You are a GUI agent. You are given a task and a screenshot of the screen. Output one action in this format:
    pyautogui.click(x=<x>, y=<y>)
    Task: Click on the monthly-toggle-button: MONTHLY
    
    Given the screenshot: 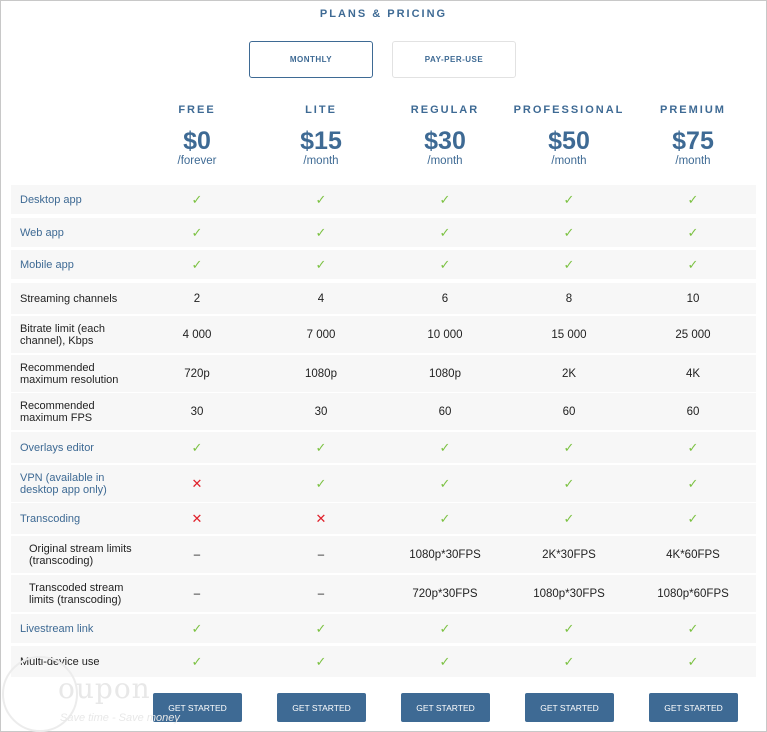 What is the action you would take?
    pyautogui.click(x=311, y=59)
    